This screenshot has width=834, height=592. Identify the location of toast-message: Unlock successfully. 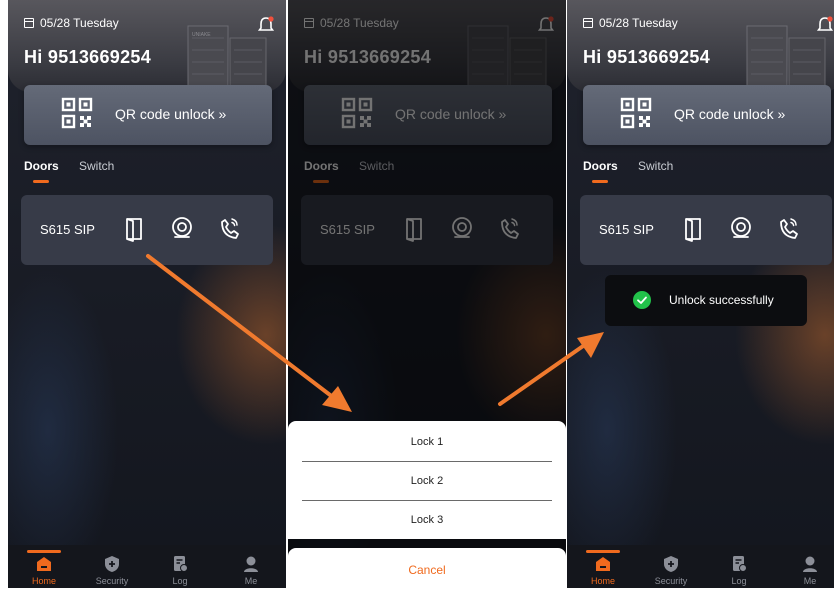
(721, 300).